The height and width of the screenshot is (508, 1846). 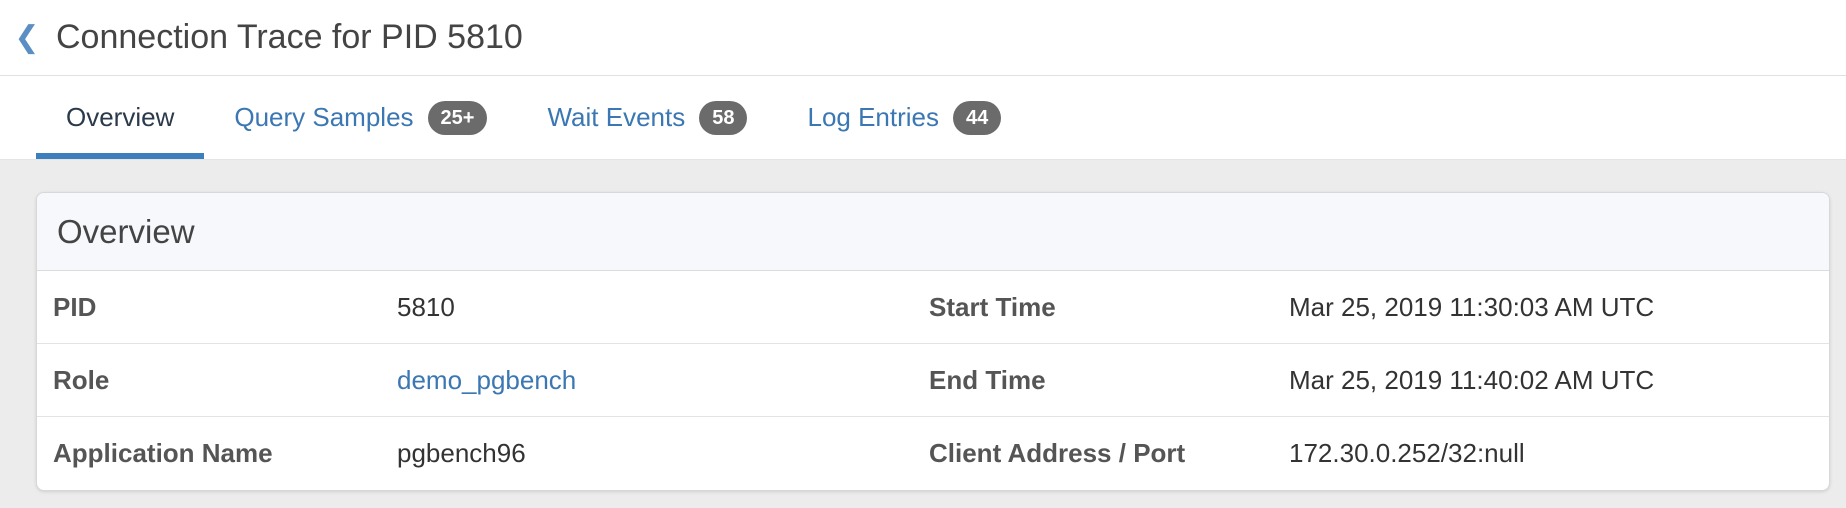 I want to click on tab-wait-events: Wait Events 58, so click(x=647, y=117).